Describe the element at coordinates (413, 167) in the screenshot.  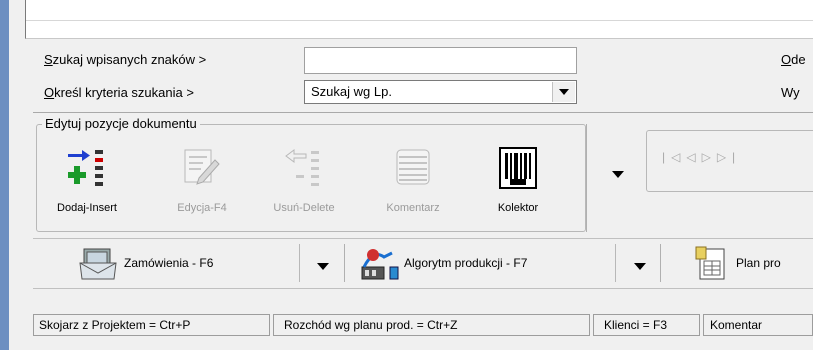
I see `comment-icon` at that location.